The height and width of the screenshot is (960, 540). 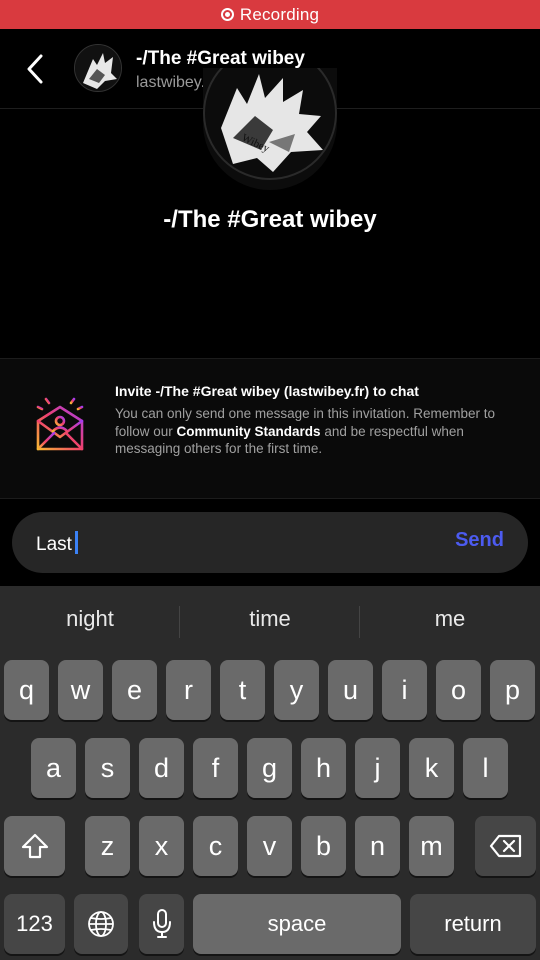 What do you see at coordinates (458, 690) in the screenshot?
I see `key-o: o` at bounding box center [458, 690].